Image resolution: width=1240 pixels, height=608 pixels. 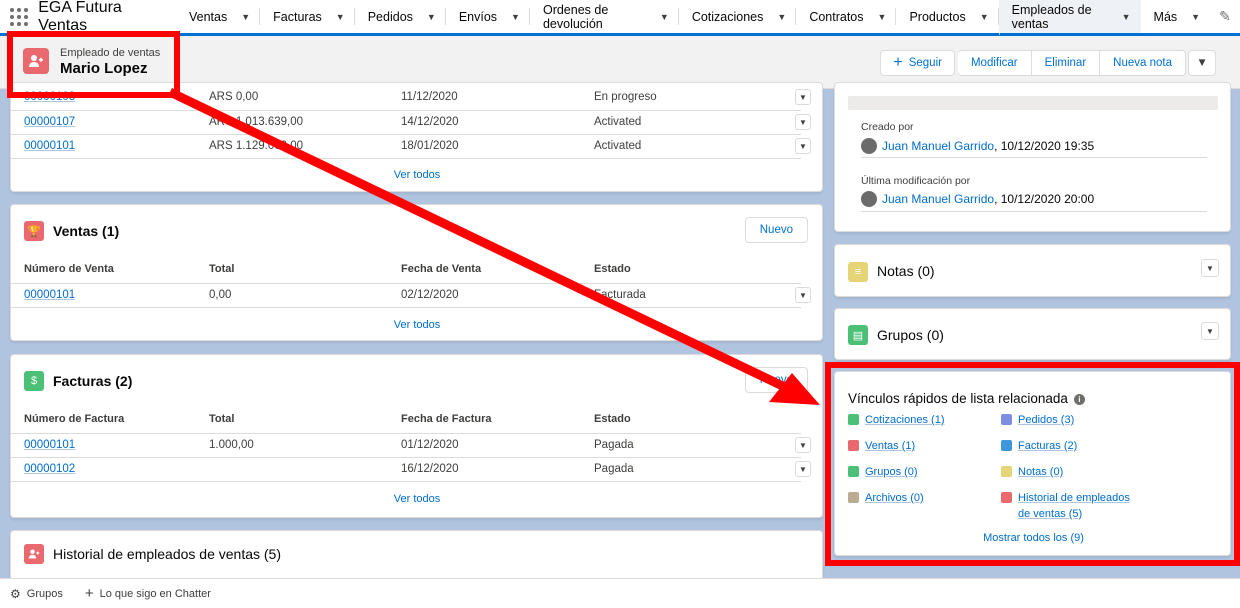 What do you see at coordinates (836, 16) in the screenshot?
I see `nav-tab-label: Contratos` at bounding box center [836, 16].